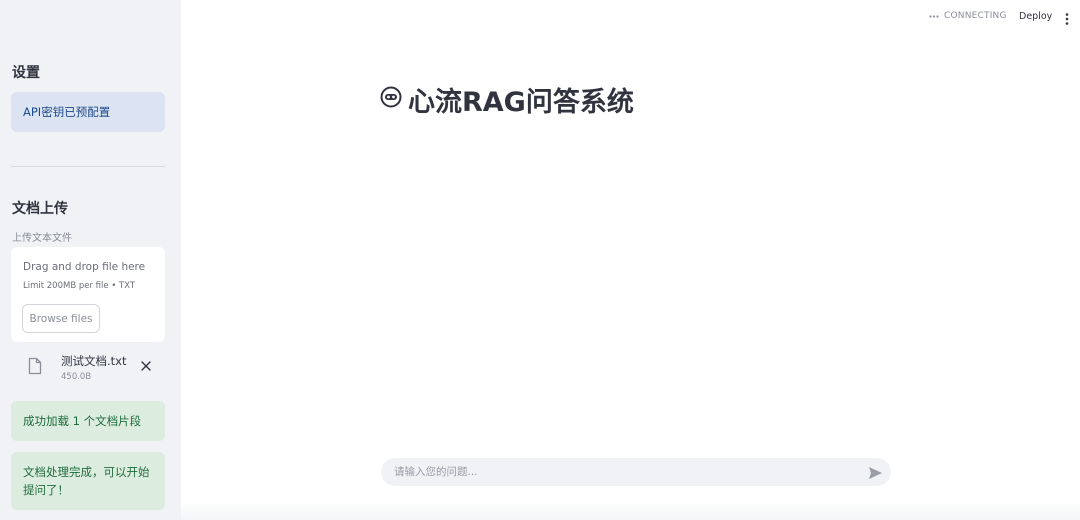 This screenshot has width=1080, height=520. Describe the element at coordinates (42, 238) in the screenshot. I see `uploader-label: 上传文本文件` at that location.